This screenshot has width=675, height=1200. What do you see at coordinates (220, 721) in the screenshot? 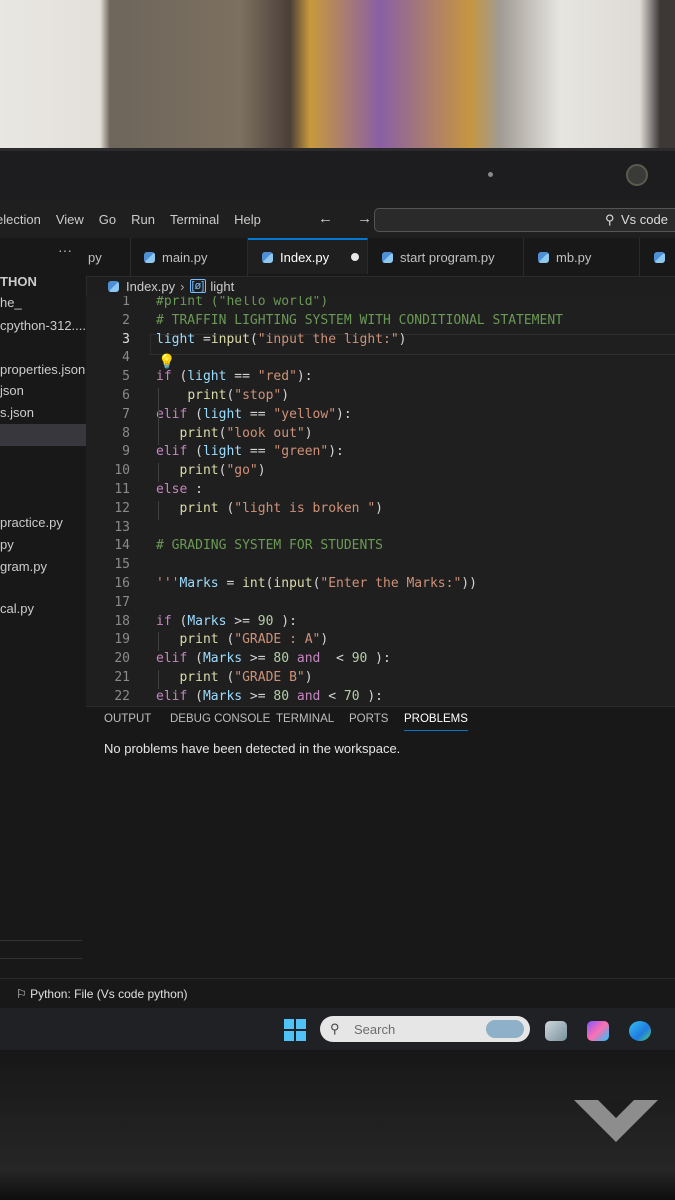
I see `panel-tab-debug-console: DEBUG CONSOLE` at bounding box center [220, 721].